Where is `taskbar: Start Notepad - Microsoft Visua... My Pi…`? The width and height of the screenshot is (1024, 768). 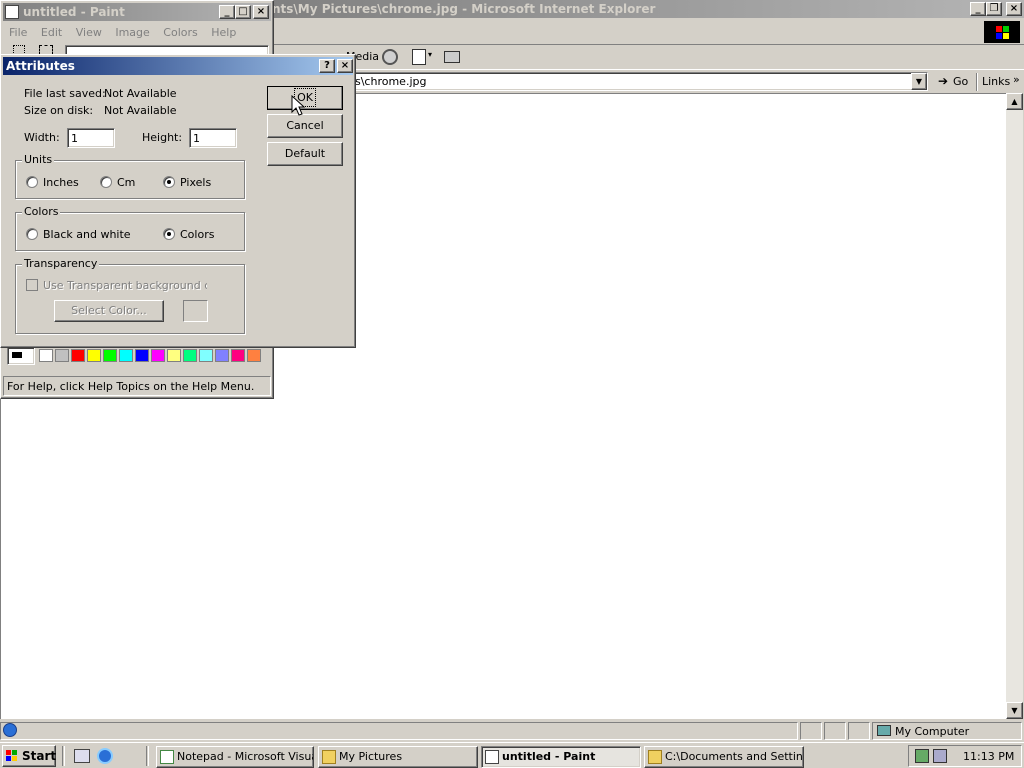 taskbar: Start Notepad - Microsoft Visua... My Pi… is located at coordinates (512, 755).